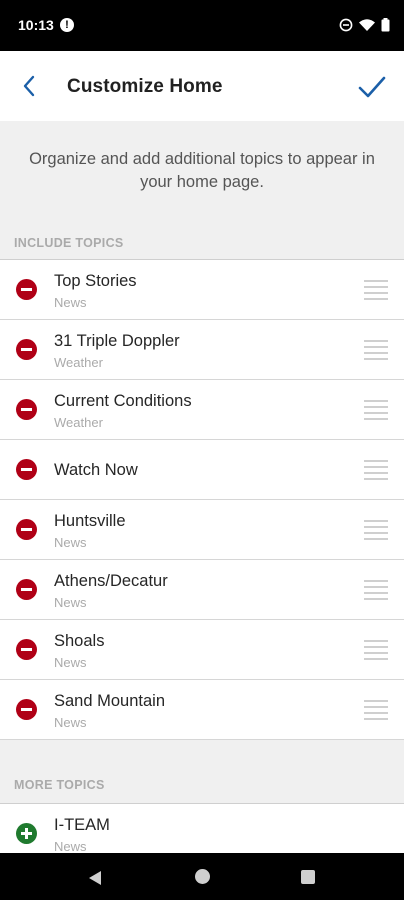 This screenshot has height=900, width=404. Describe the element at coordinates (202, 244) in the screenshot. I see `include-topics-header: INCLUDE TOPICS` at that location.